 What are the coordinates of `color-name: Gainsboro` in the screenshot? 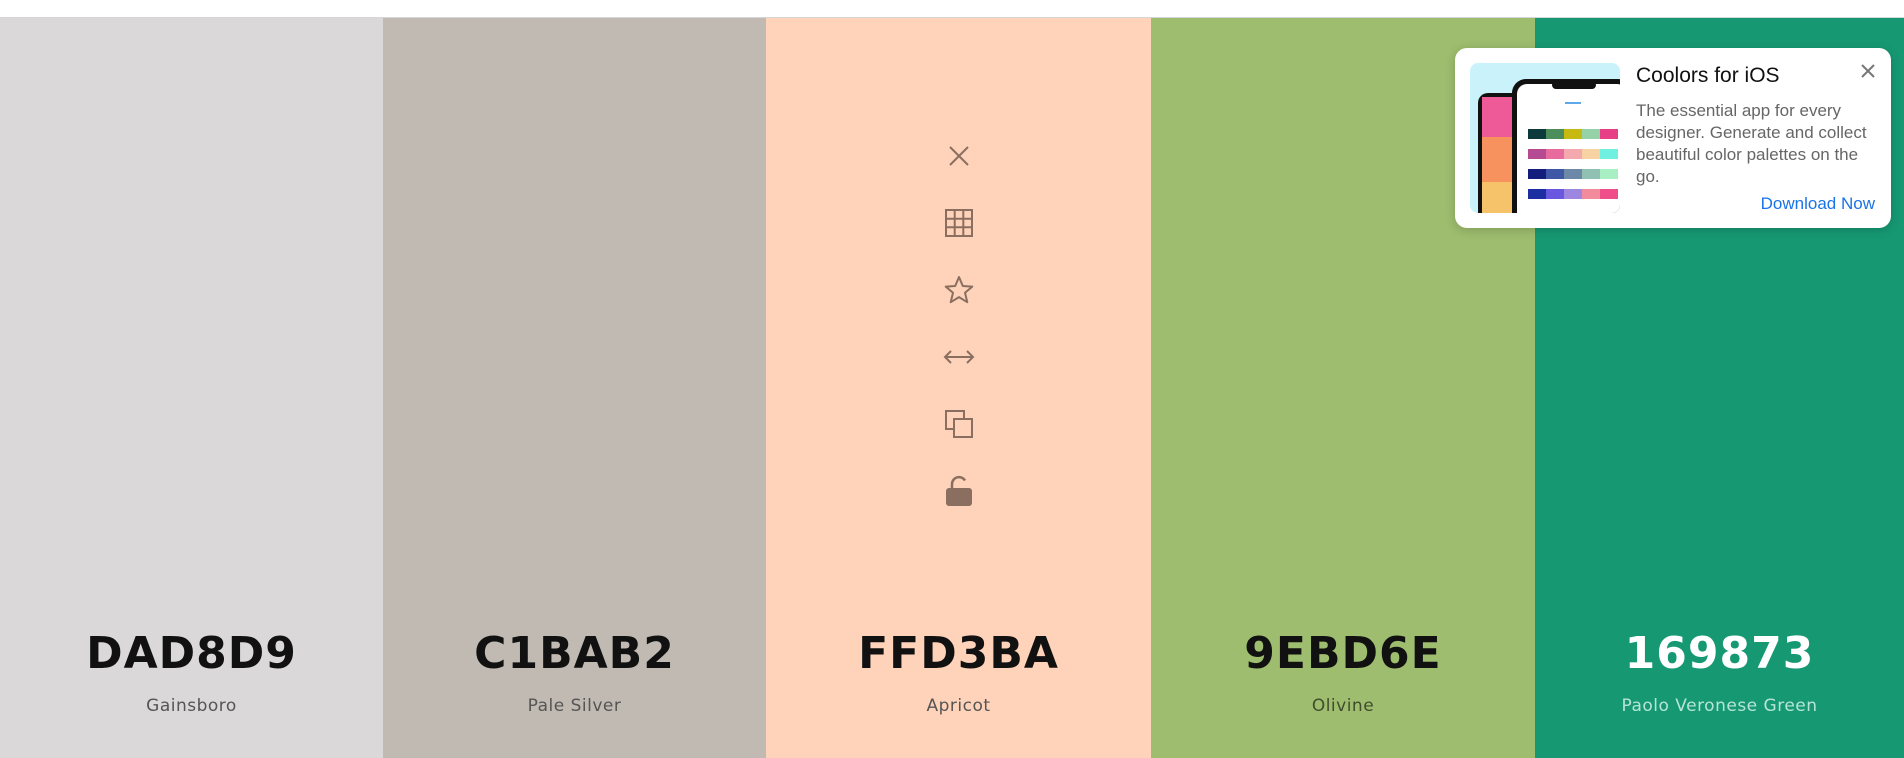 It's located at (191, 706).